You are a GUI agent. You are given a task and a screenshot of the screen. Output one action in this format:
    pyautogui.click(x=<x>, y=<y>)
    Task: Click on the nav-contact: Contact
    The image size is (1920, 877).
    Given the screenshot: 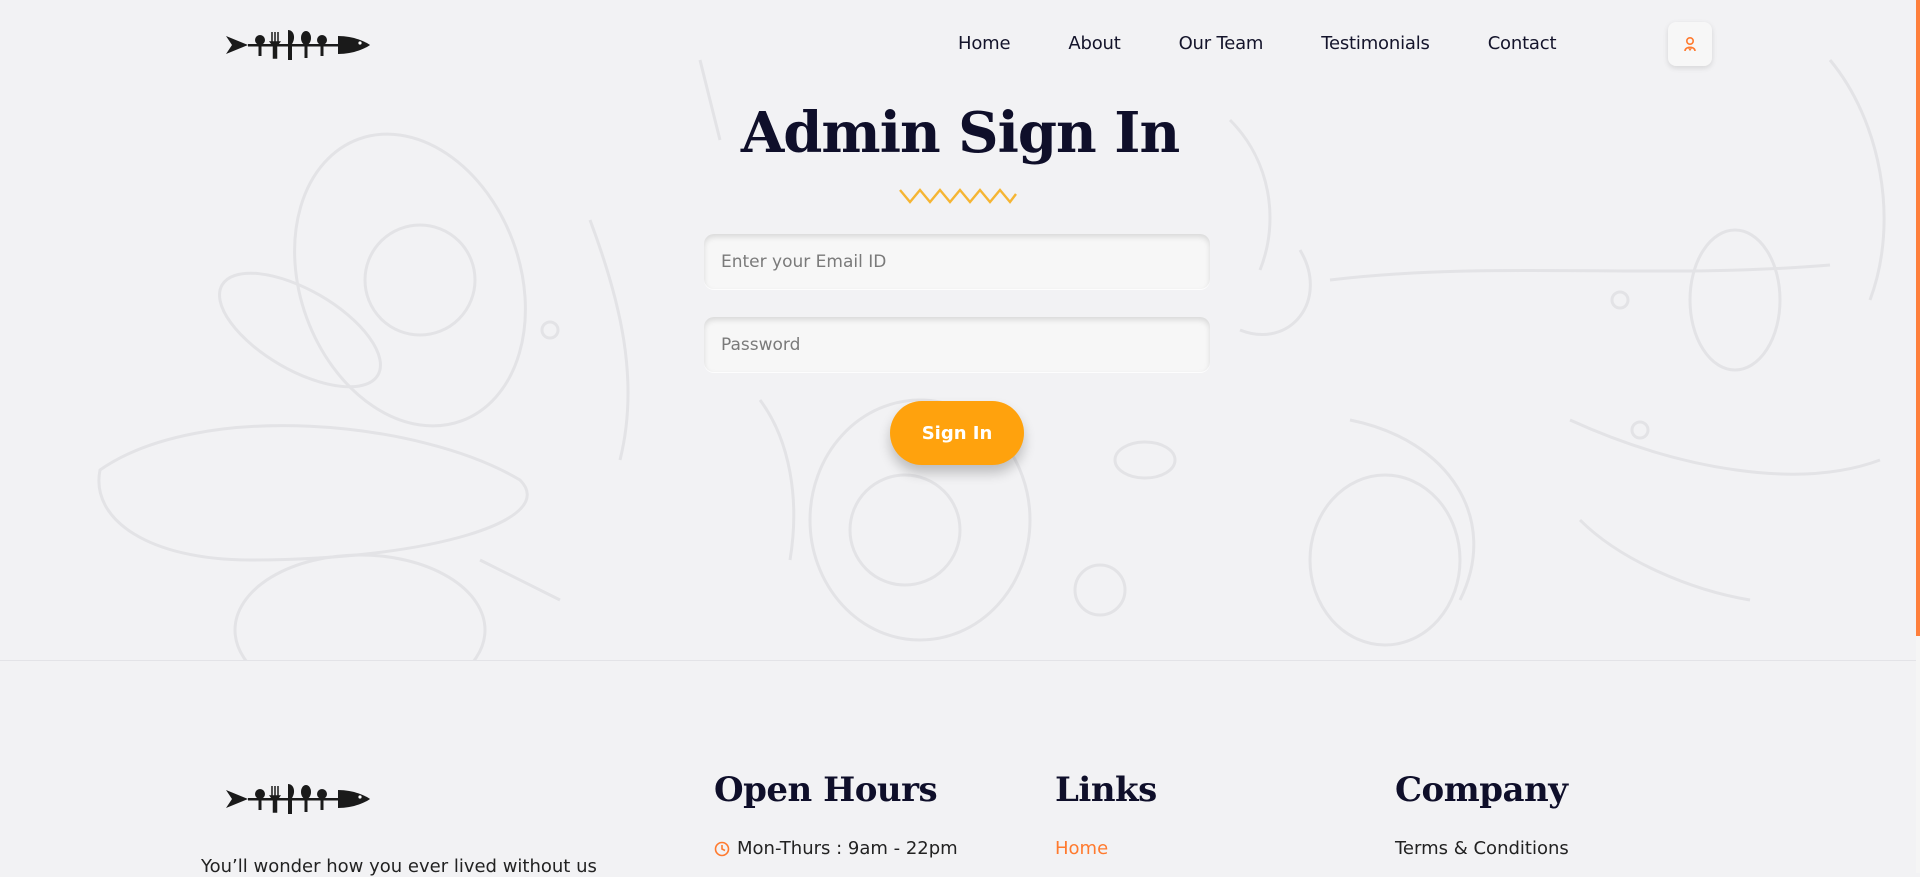 What is the action you would take?
    pyautogui.click(x=1522, y=43)
    